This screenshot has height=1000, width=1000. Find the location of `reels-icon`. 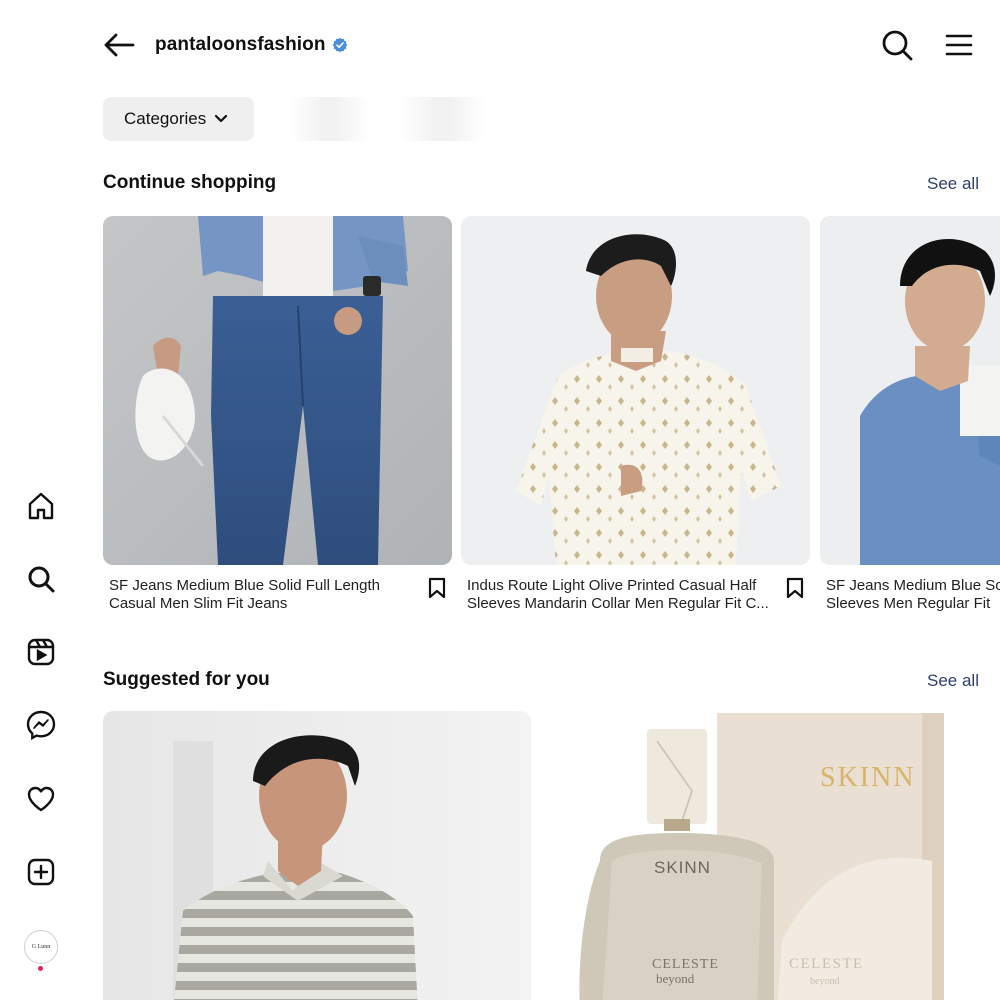

reels-icon is located at coordinates (41, 652).